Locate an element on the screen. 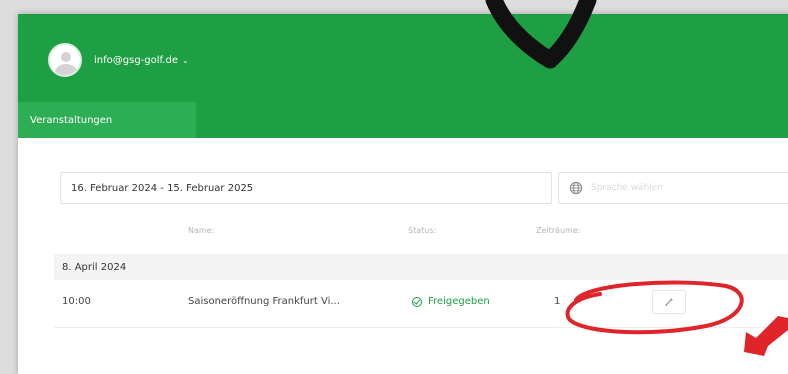  date-range-value: 16. Februar 2024 - 15. Februar 2025 is located at coordinates (162, 188).